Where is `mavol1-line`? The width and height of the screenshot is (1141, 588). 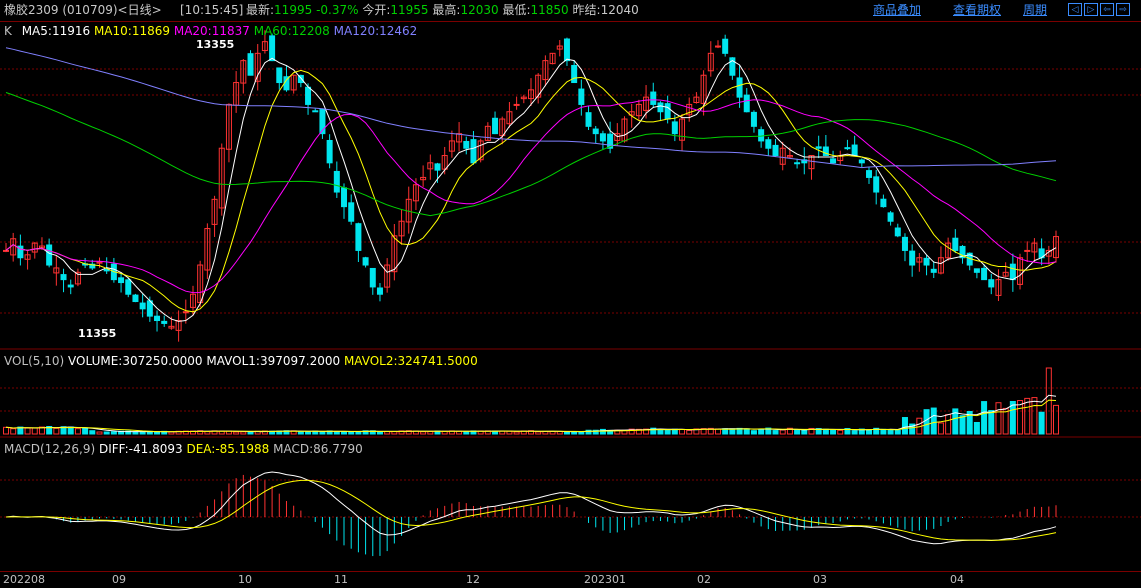
mavol1-line is located at coordinates (531, 413).